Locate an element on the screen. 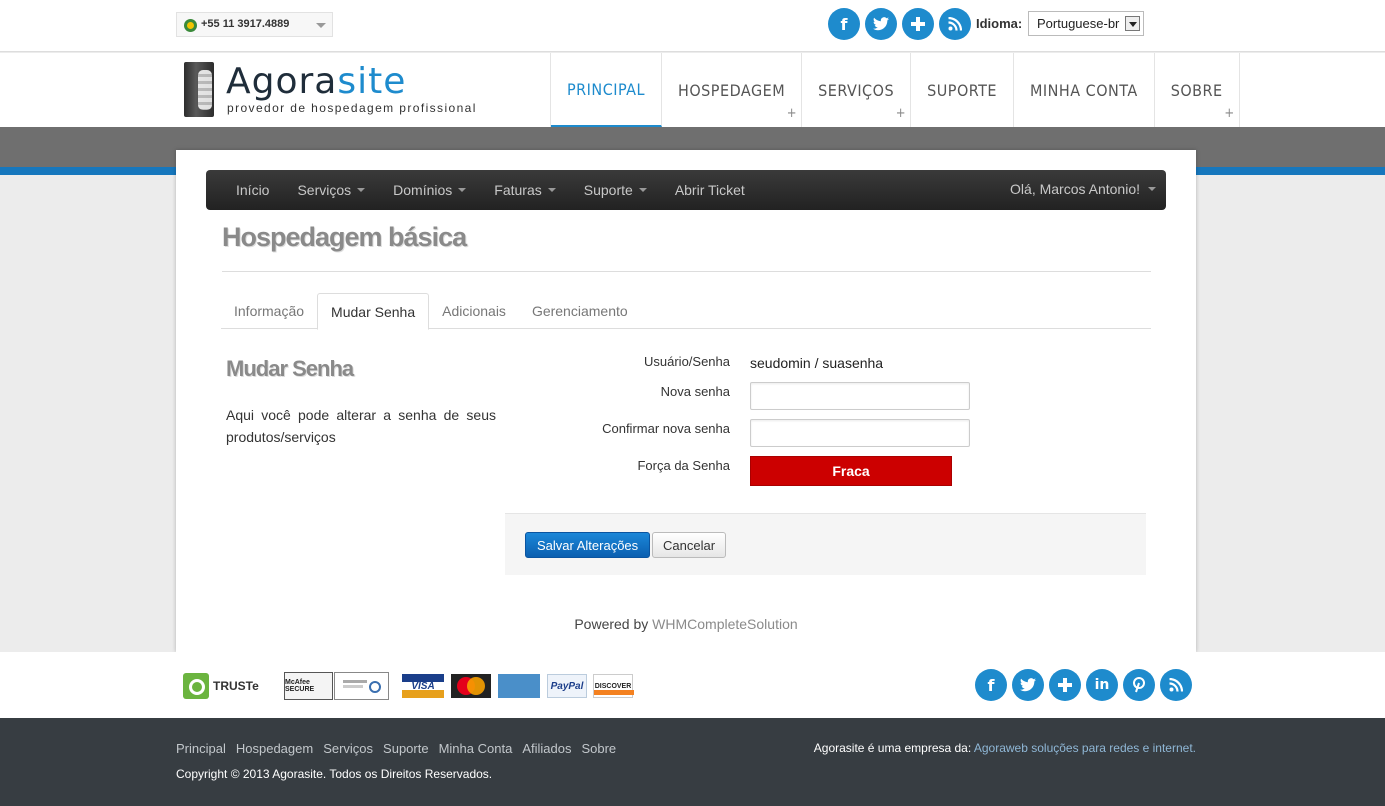 The image size is (1385, 806). cancel-button: Cancelar is located at coordinates (689, 545).